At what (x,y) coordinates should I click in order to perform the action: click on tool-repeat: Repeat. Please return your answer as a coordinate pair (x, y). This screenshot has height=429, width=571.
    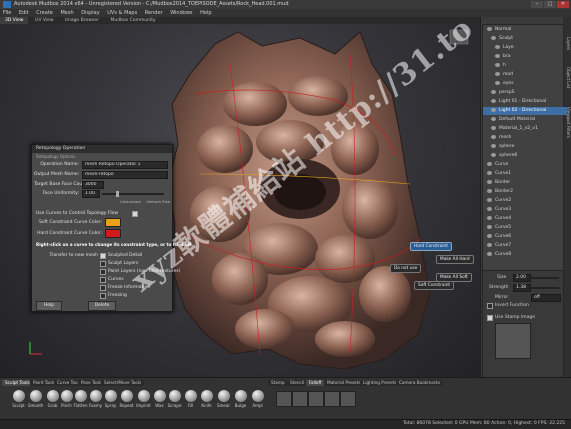
    Looking at the image, I should click on (126, 399).